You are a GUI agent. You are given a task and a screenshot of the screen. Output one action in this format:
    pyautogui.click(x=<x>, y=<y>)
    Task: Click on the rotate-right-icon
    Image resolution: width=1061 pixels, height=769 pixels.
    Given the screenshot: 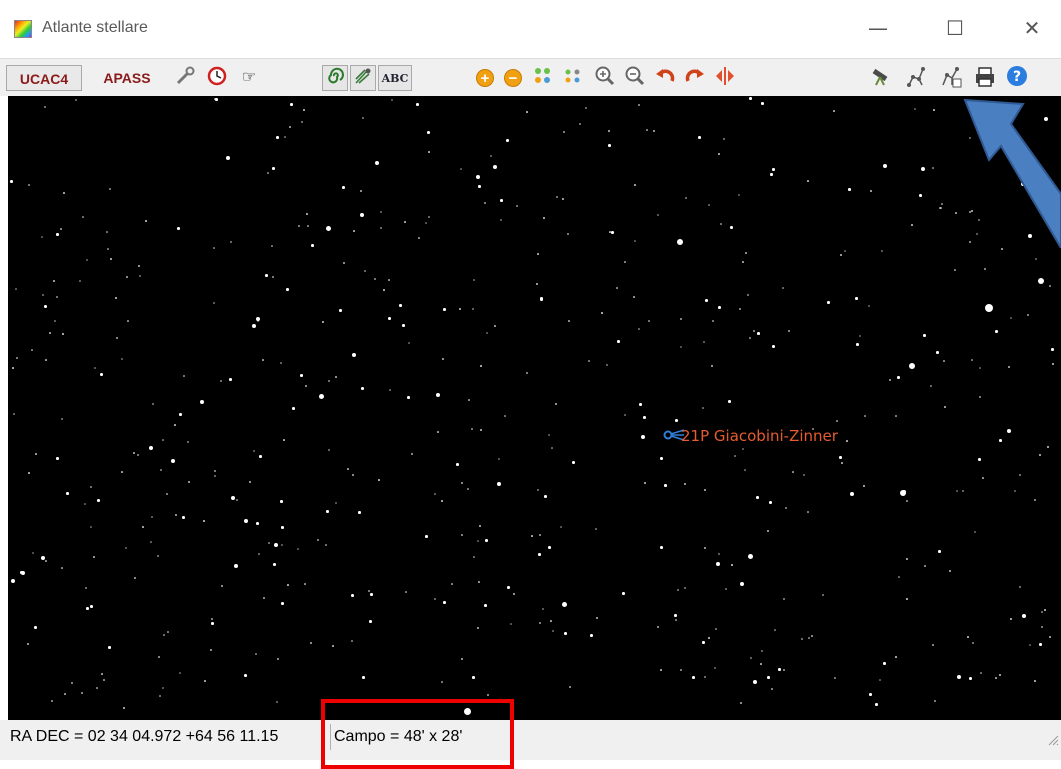 What is the action you would take?
    pyautogui.click(x=695, y=78)
    